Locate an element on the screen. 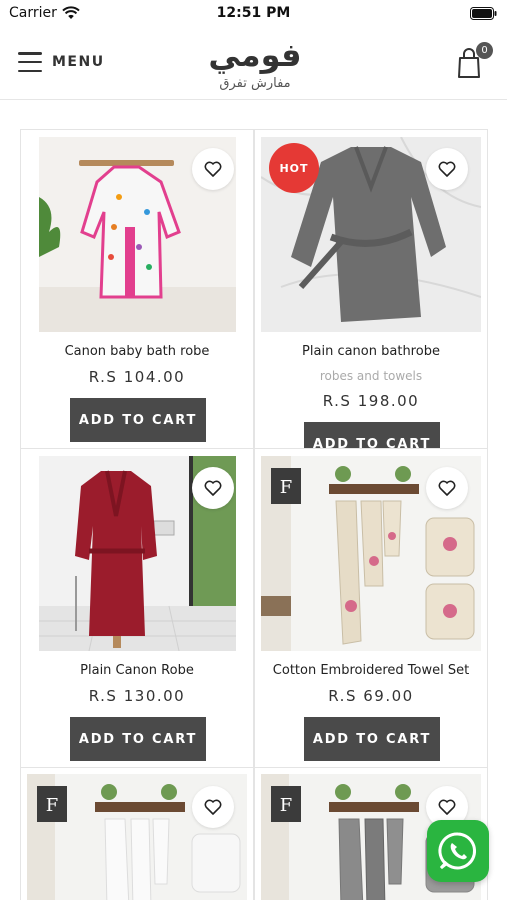  product-price: R.S 104.00 is located at coordinates (137, 377).